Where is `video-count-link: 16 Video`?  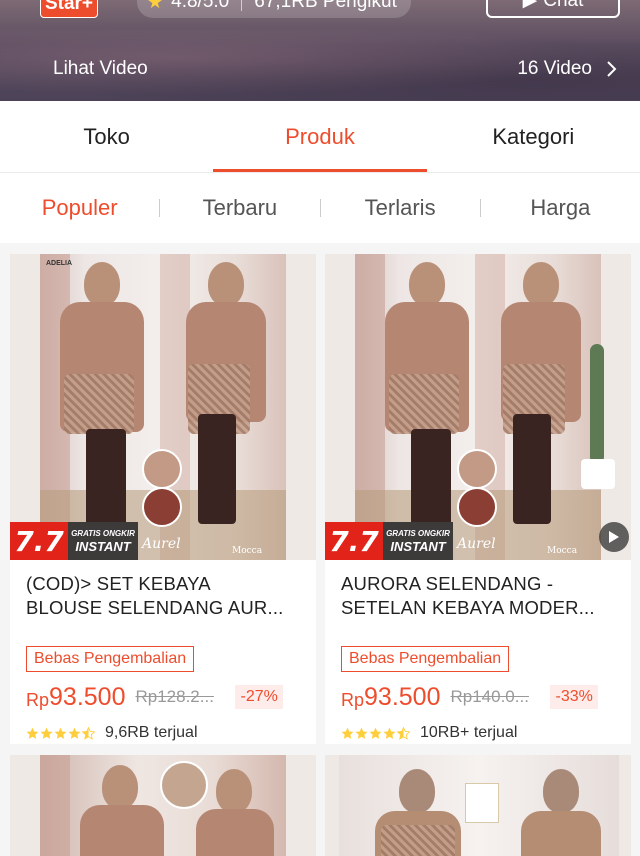 video-count-link: 16 Video is located at coordinates (568, 69).